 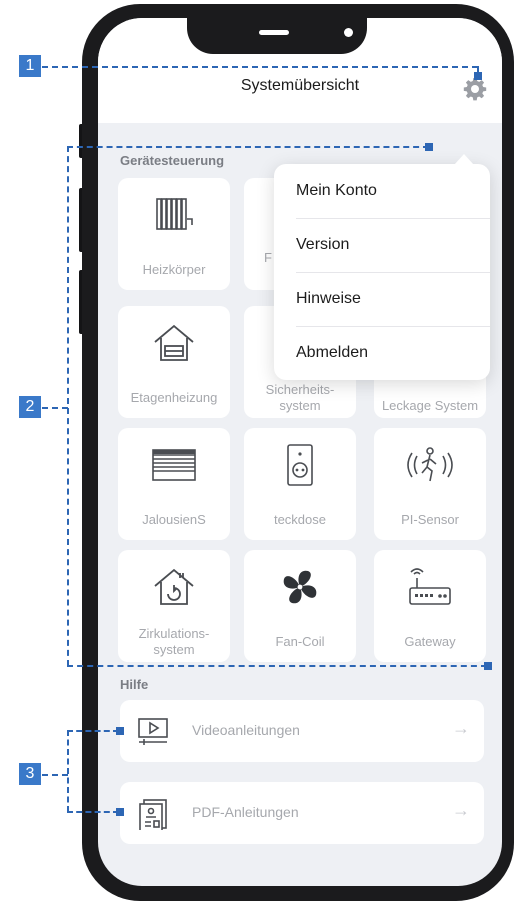 I want to click on menu-item-hinweise: Hinweise, so click(x=393, y=299).